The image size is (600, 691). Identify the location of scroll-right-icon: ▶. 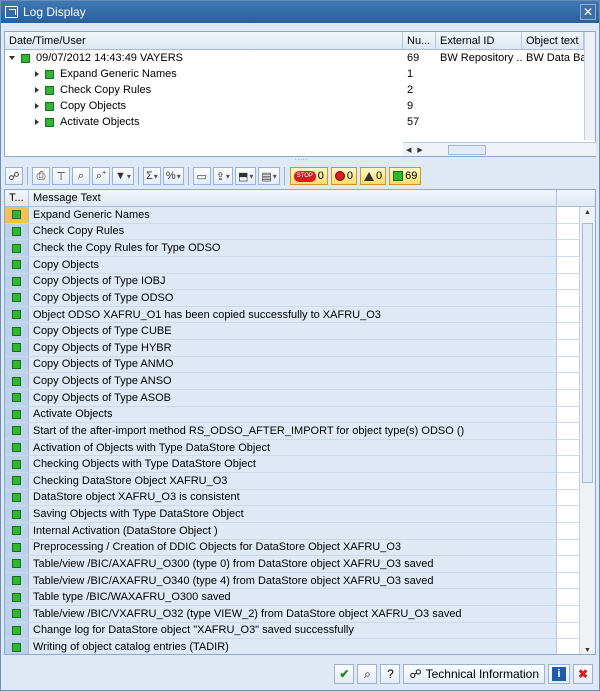
(419, 150).